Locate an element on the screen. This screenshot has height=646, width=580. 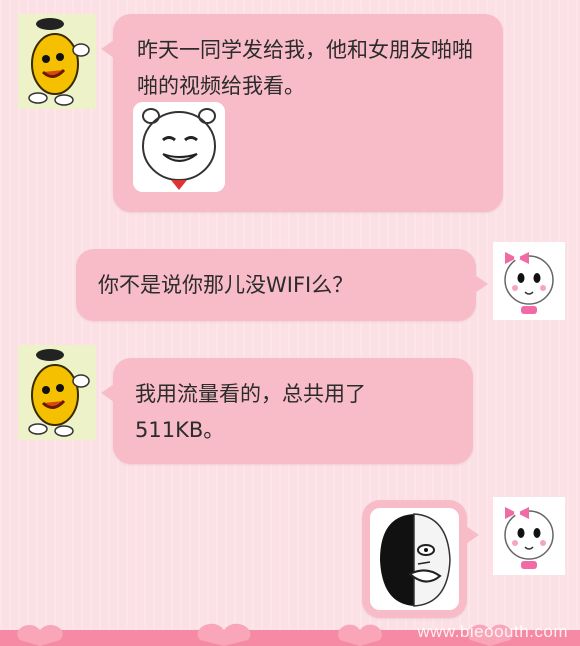
message-bubble-3: 我用流量看的，总共用了511KB。 is located at coordinates (287, 411).